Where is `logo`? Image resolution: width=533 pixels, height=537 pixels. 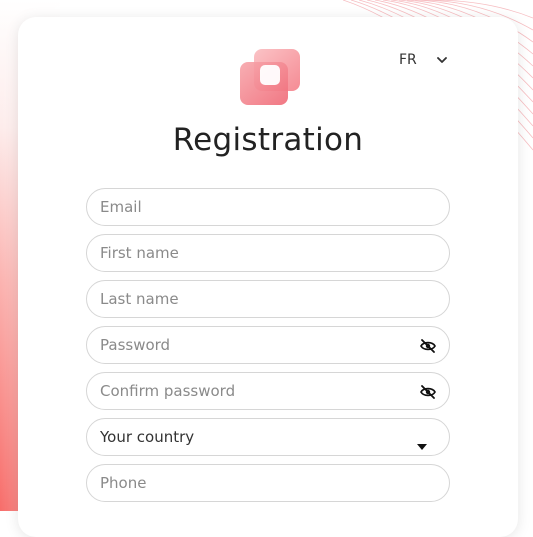 logo is located at coordinates (270, 77).